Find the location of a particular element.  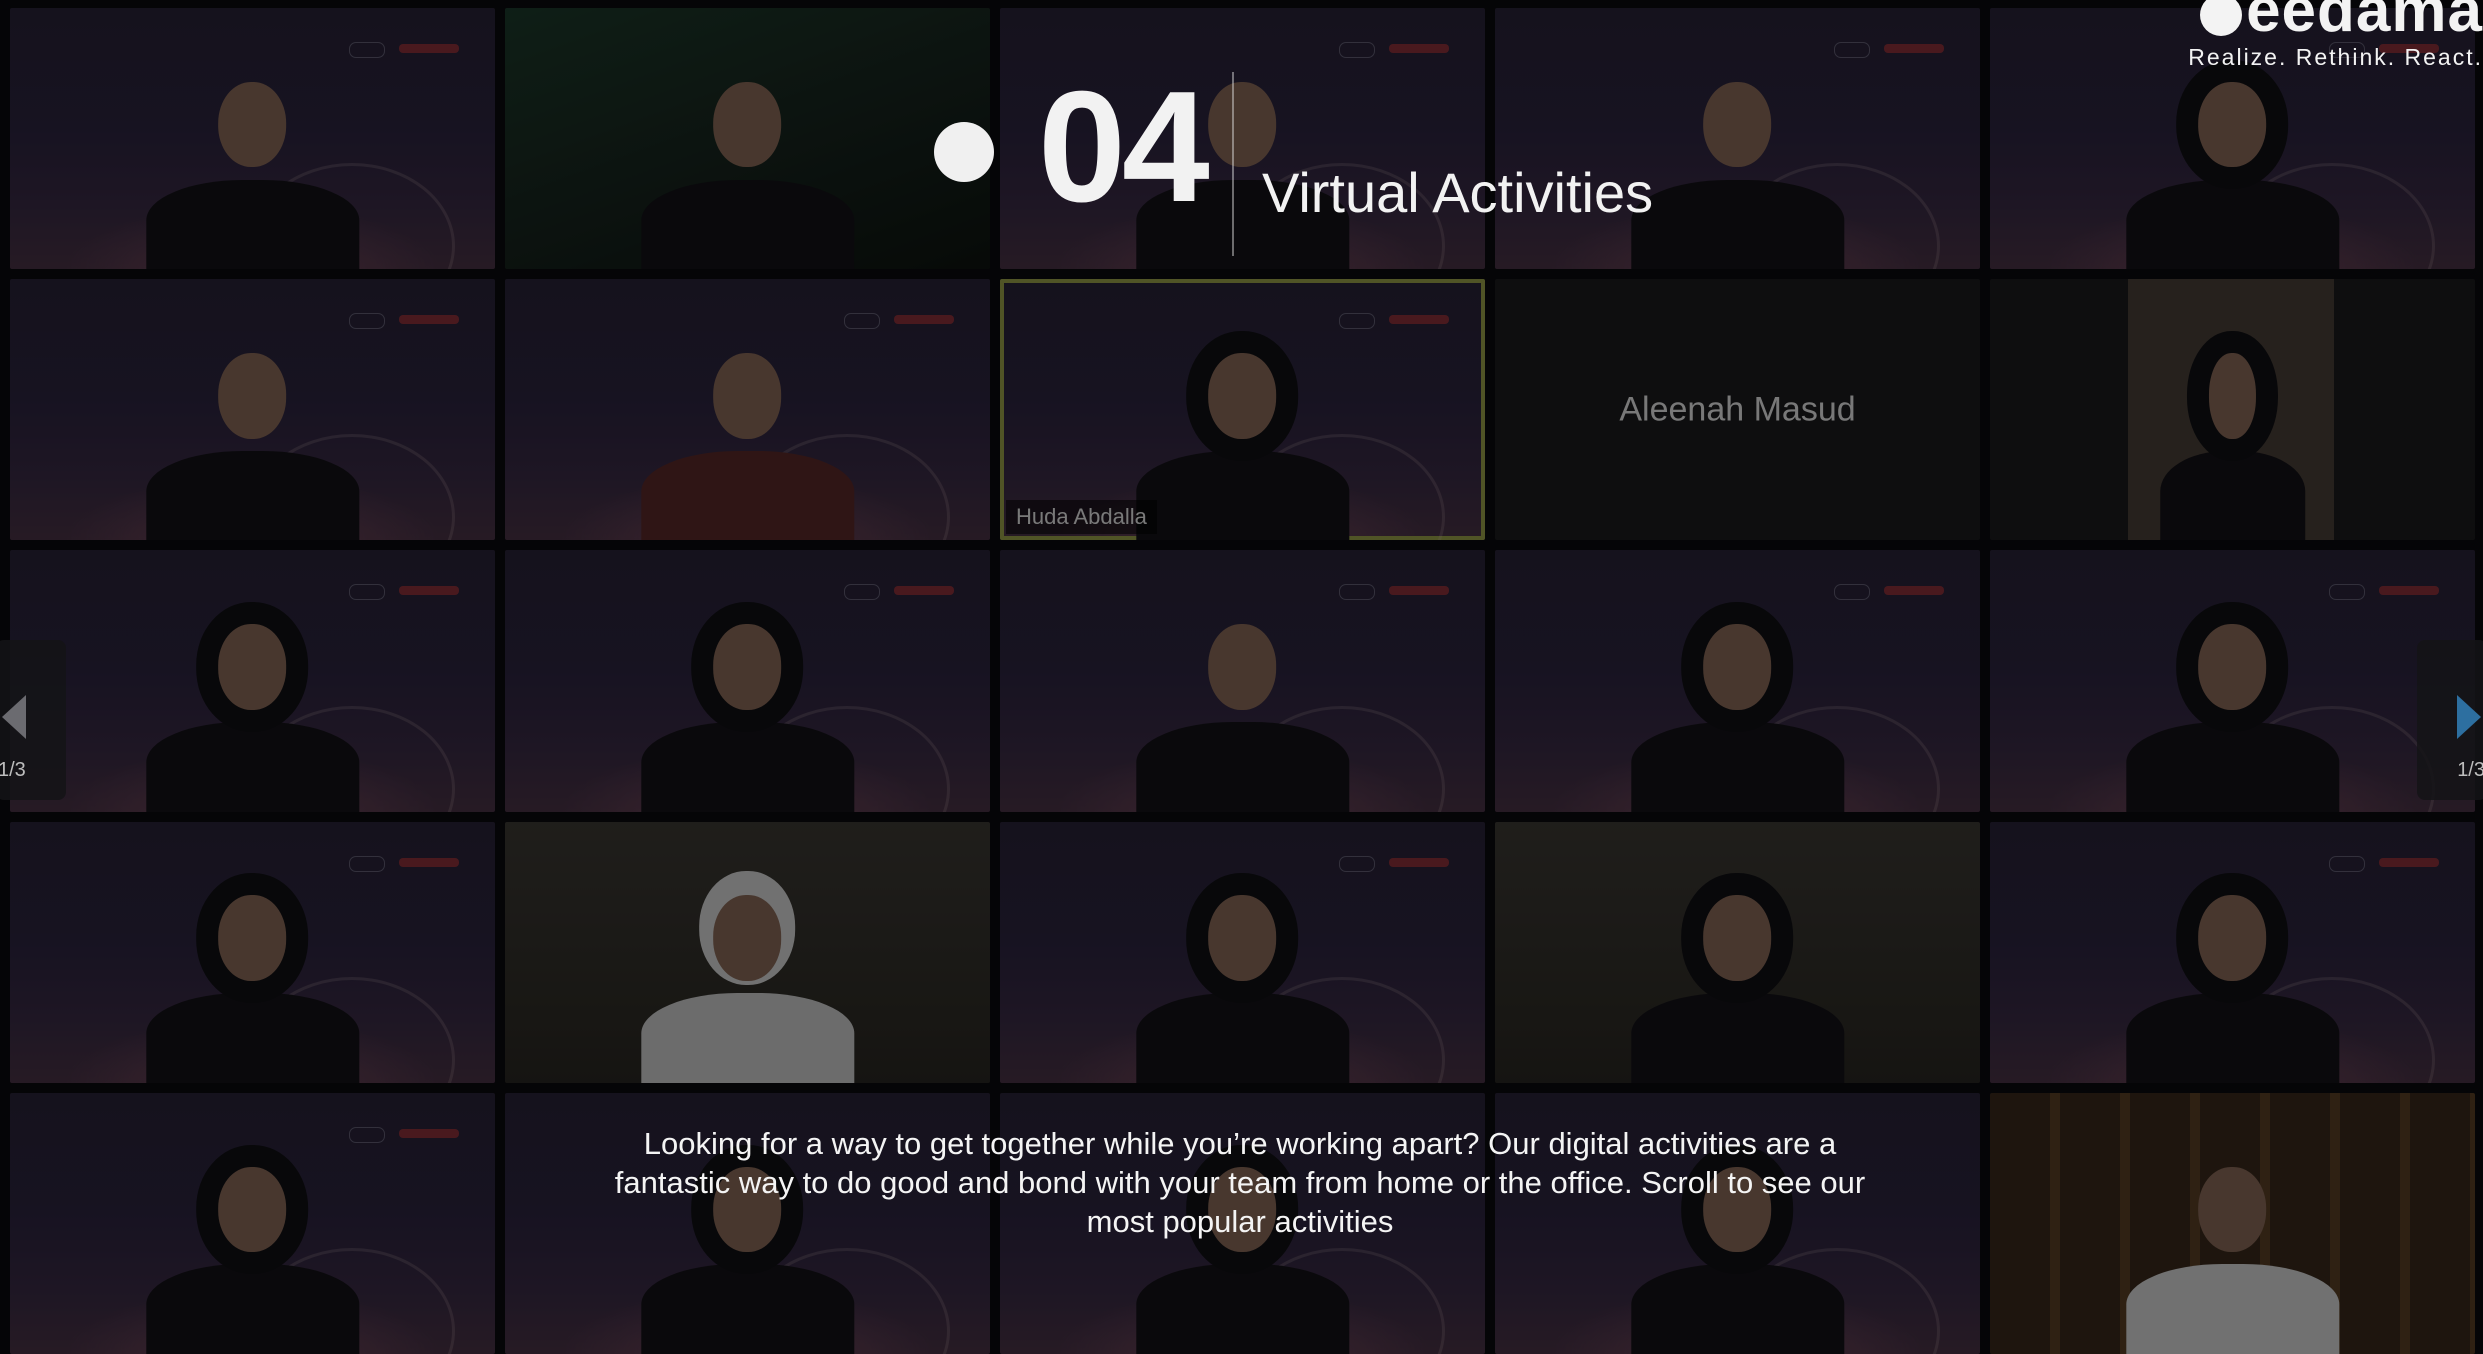

brand-name: eedama is located at coordinates (2364, 22).